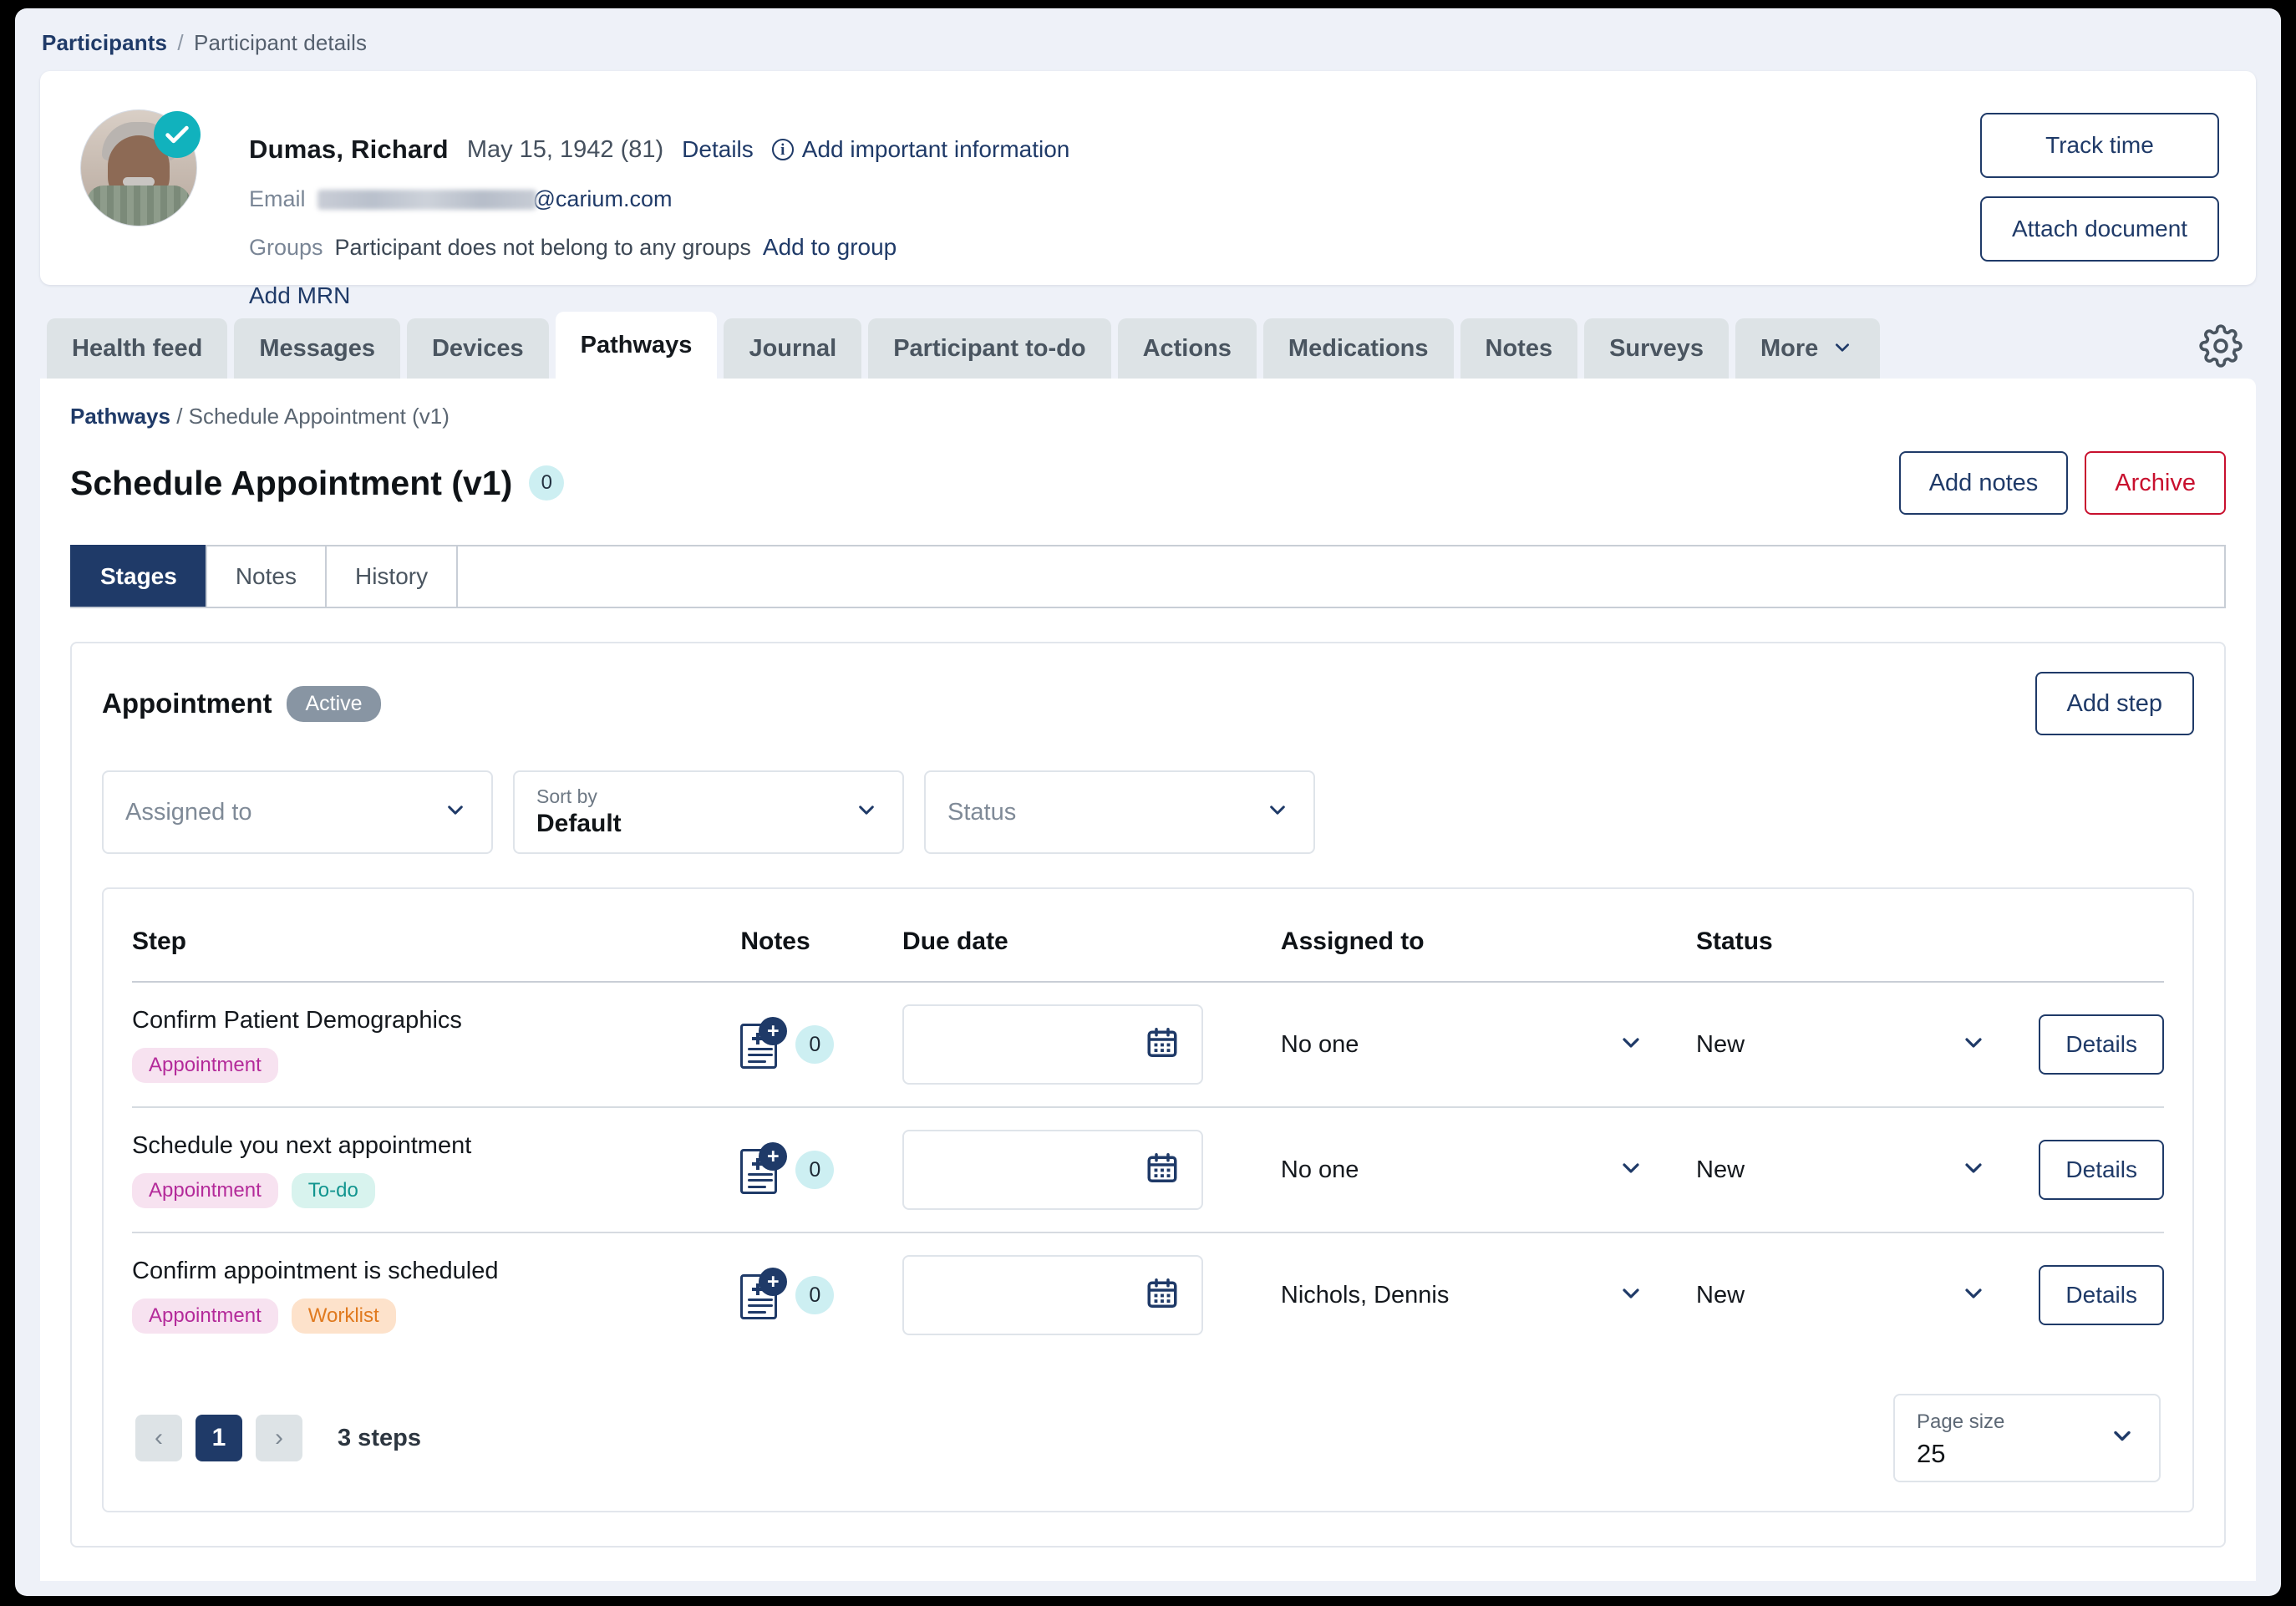  Describe the element at coordinates (579, 823) in the screenshot. I see `sort-by-value: Default` at that location.